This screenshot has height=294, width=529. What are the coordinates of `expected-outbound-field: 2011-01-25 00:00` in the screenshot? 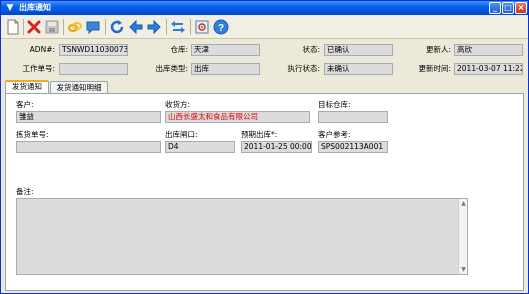 It's located at (276, 147).